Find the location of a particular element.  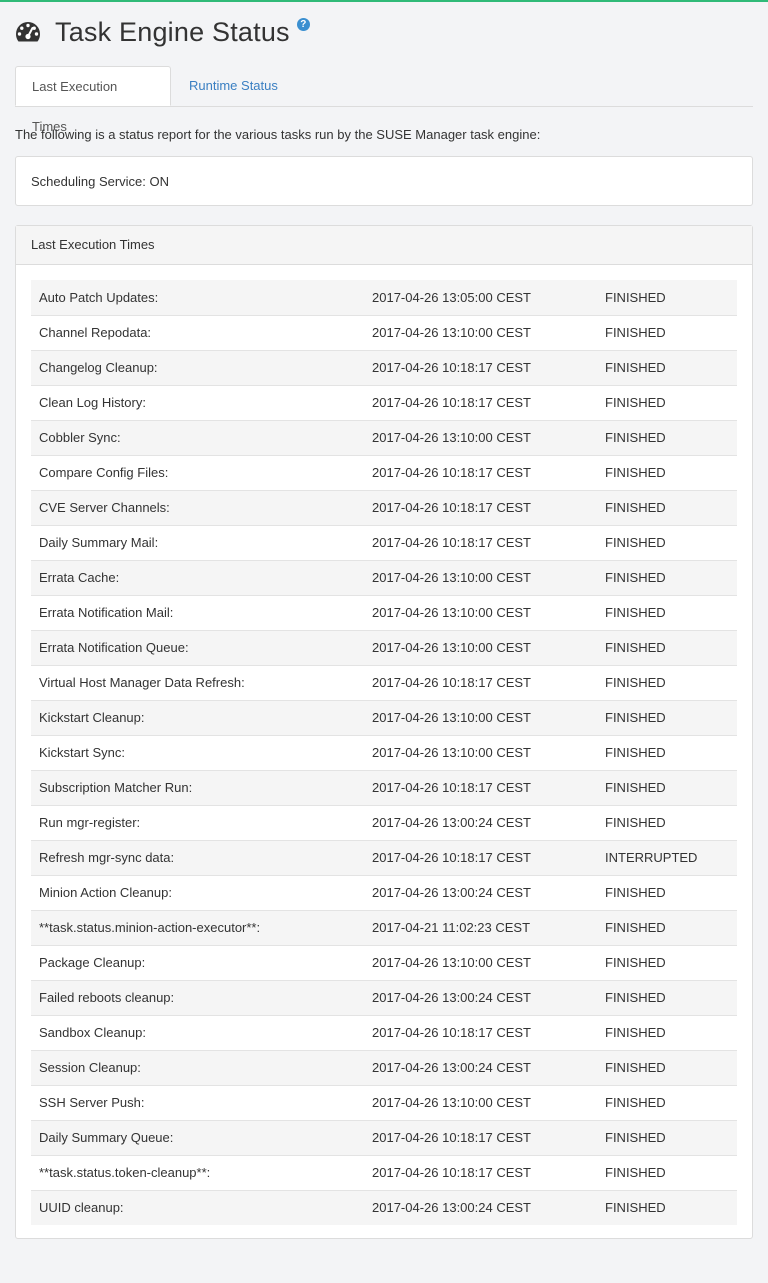

tab-bar: Last Execution Times Runtime Status is located at coordinates (384, 100).